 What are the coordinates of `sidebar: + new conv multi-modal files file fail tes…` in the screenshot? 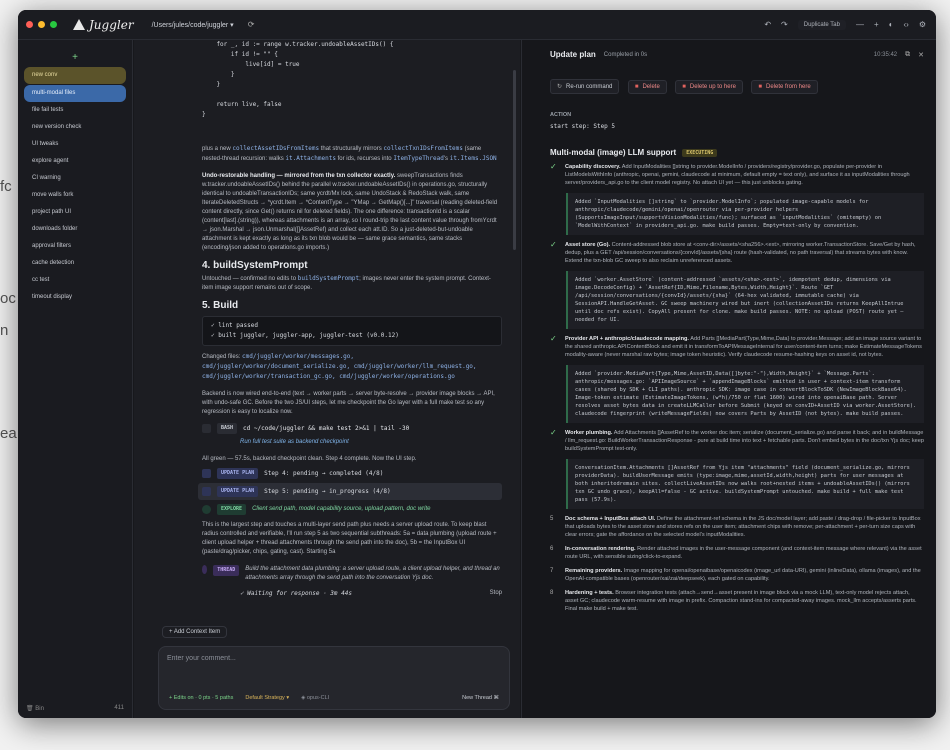 It's located at (75, 379).